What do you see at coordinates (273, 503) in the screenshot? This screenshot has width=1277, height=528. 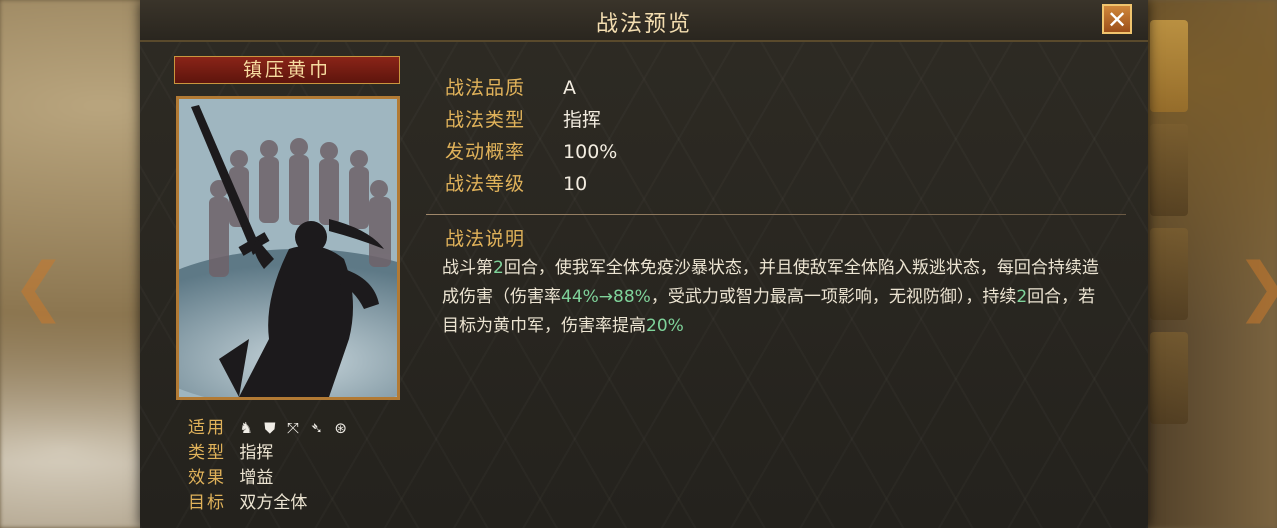 I see `target-value: 双方全体` at bounding box center [273, 503].